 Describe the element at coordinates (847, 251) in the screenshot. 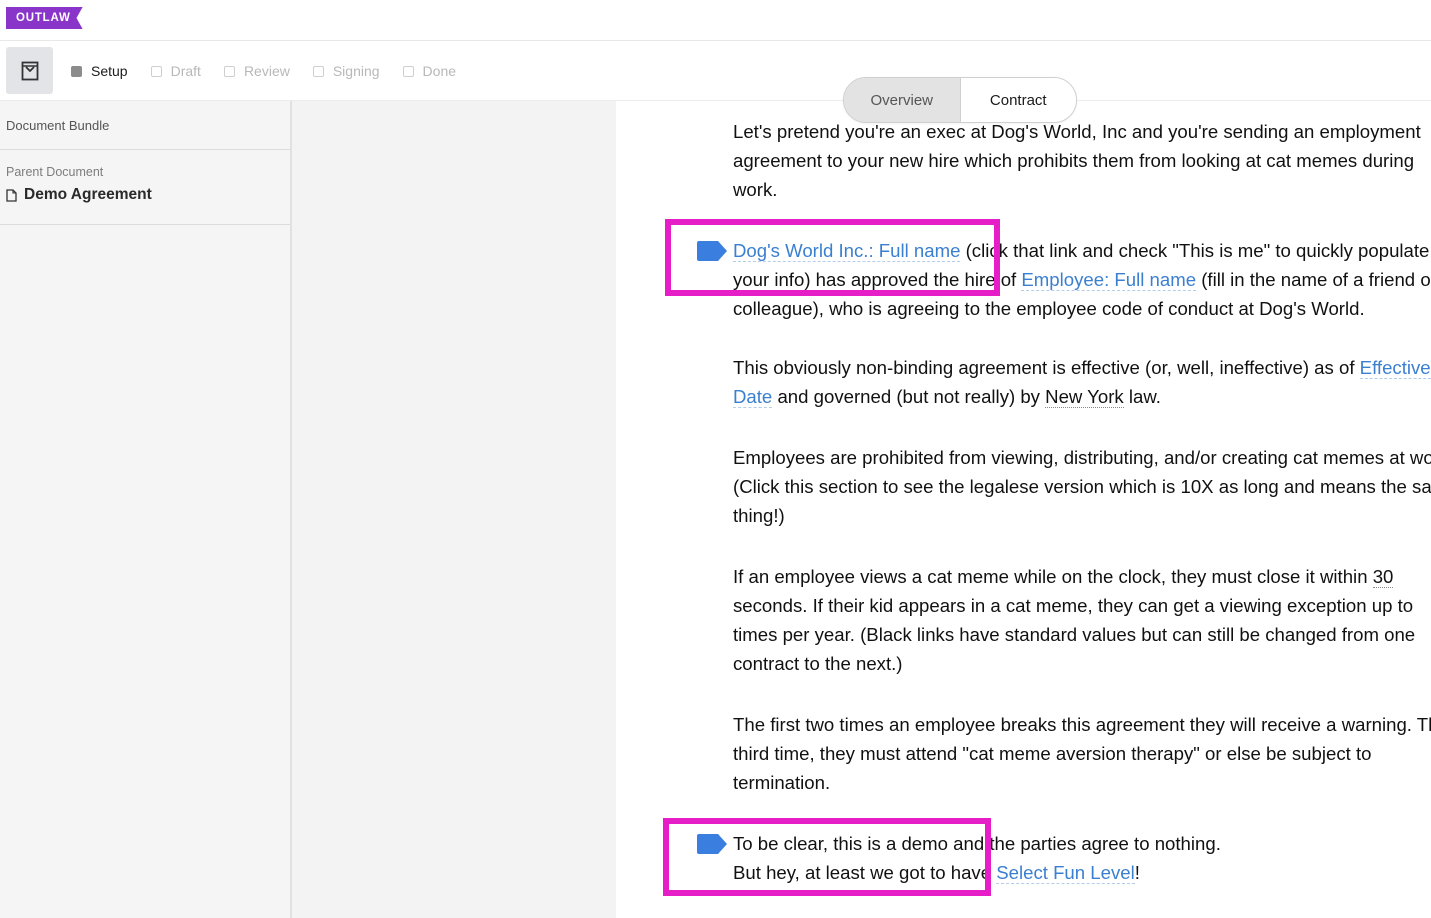

I see `field-company-full-name: Dog's World Inc.: Full name` at that location.